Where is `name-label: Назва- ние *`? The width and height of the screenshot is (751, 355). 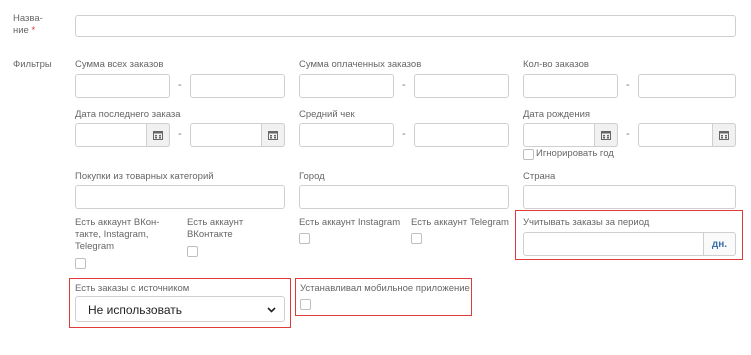
name-label: Назва- ние * is located at coordinates (28, 25).